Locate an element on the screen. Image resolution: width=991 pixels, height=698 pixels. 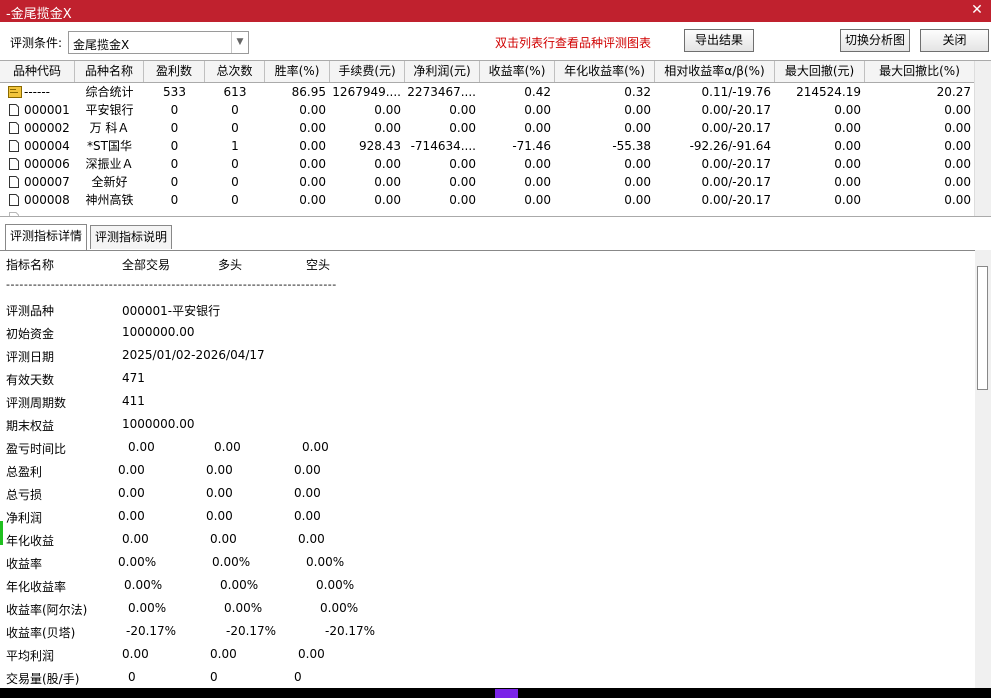
table-cell: 1 is located at coordinates (235, 146).